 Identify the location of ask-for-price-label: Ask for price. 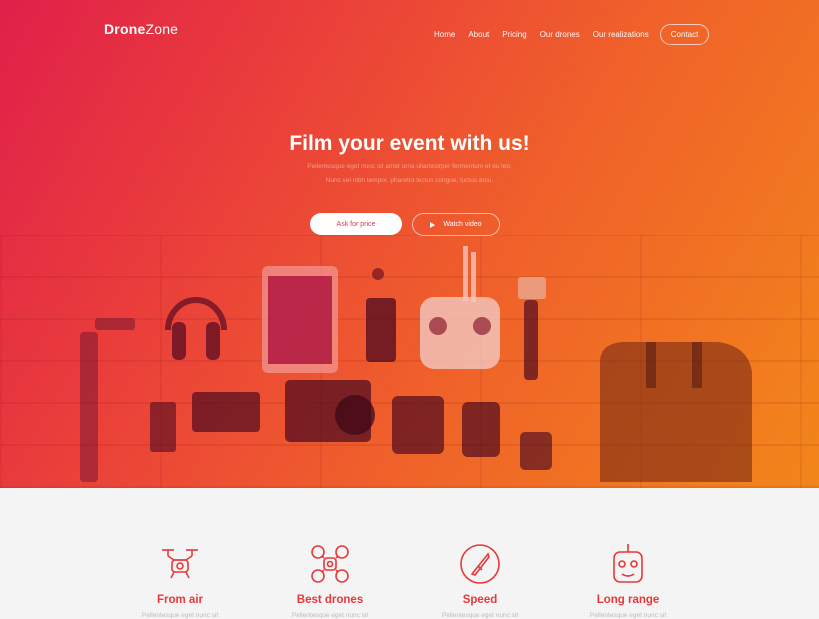
(356, 224).